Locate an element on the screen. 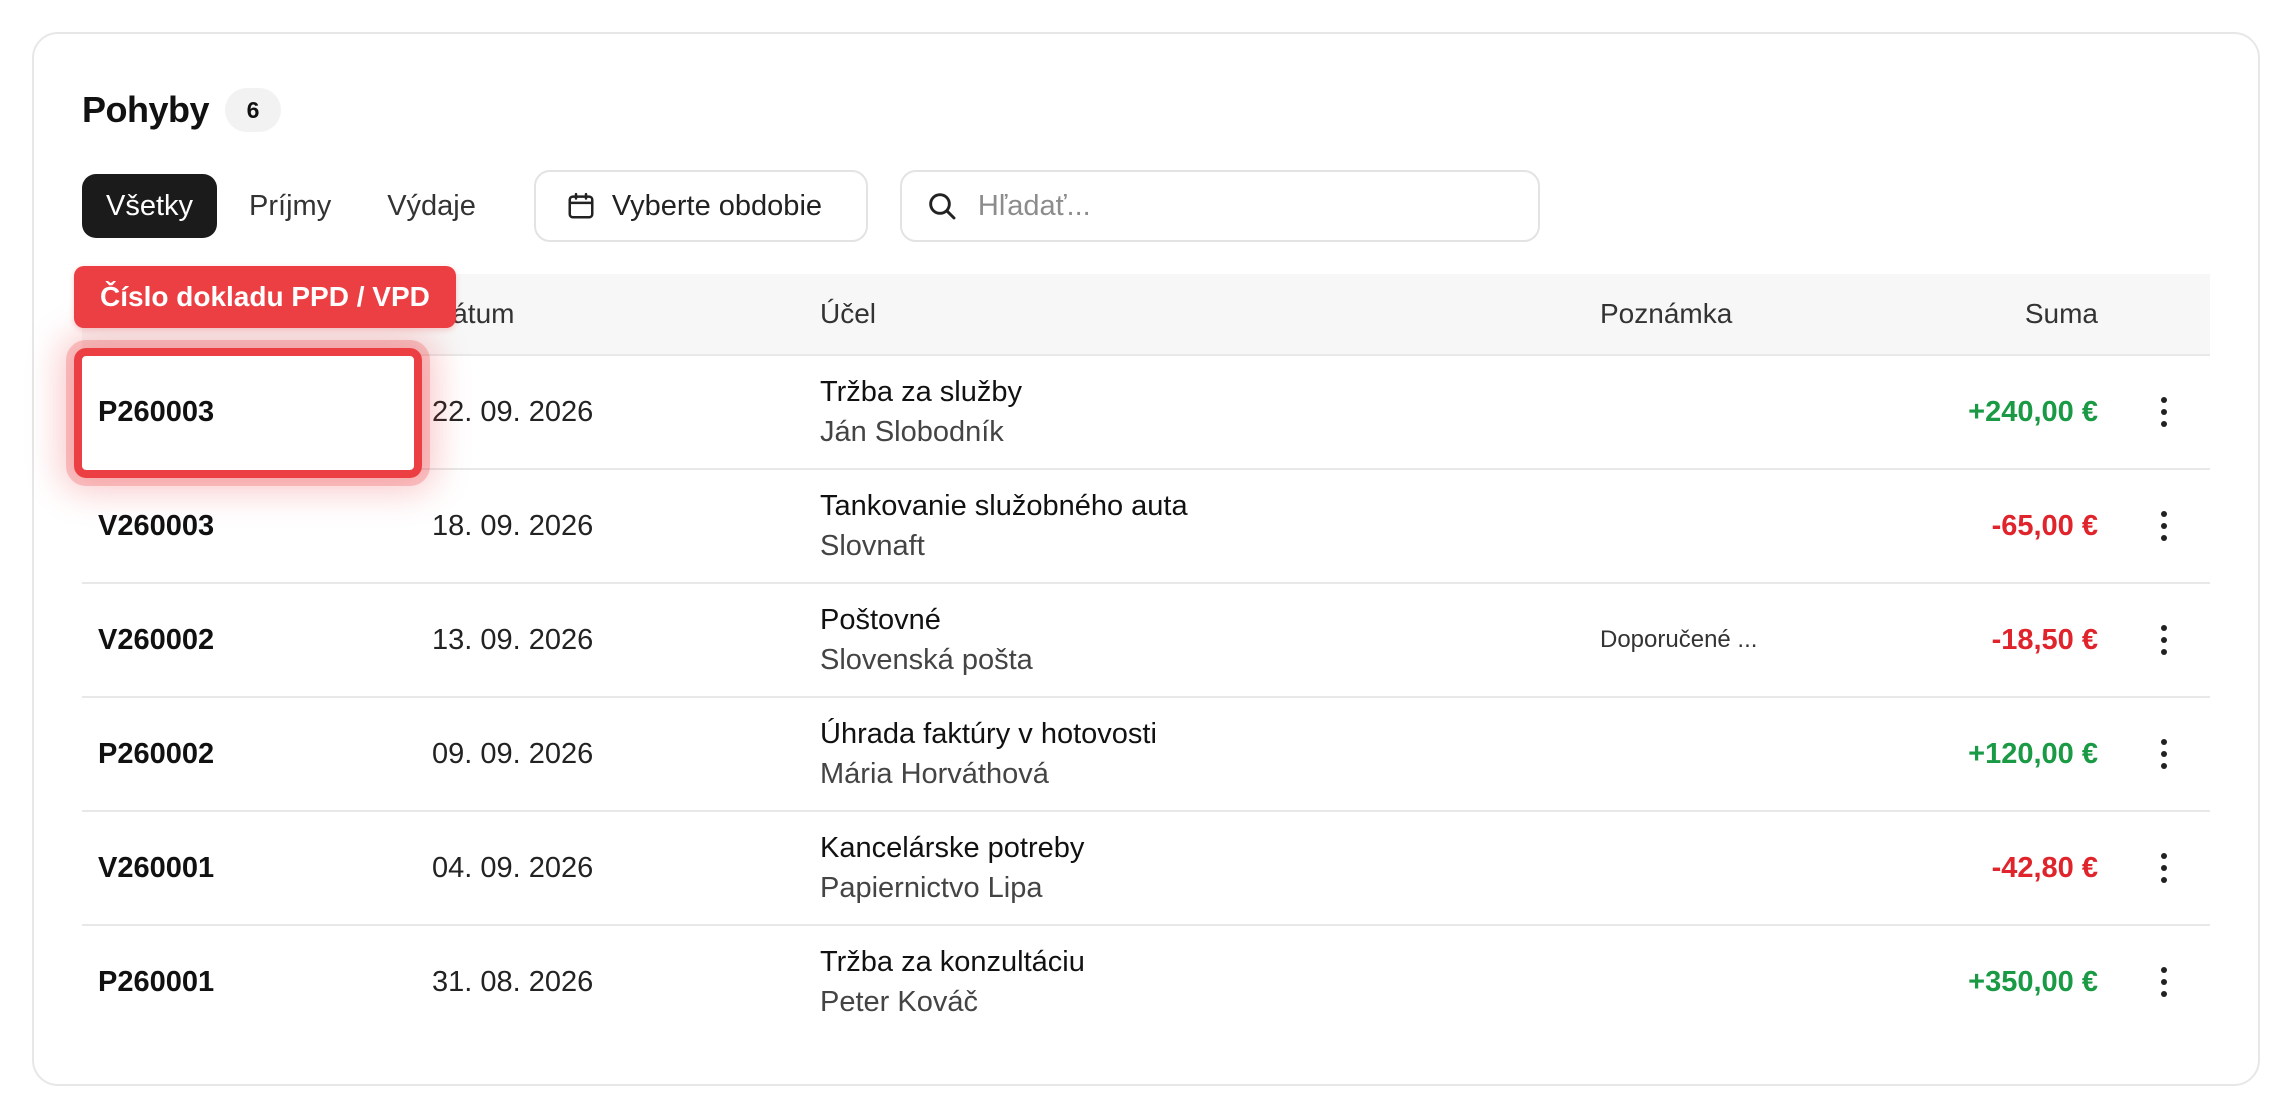 This screenshot has height=1118, width=2292. amount-cell: -42,80 € is located at coordinates (2044, 867).